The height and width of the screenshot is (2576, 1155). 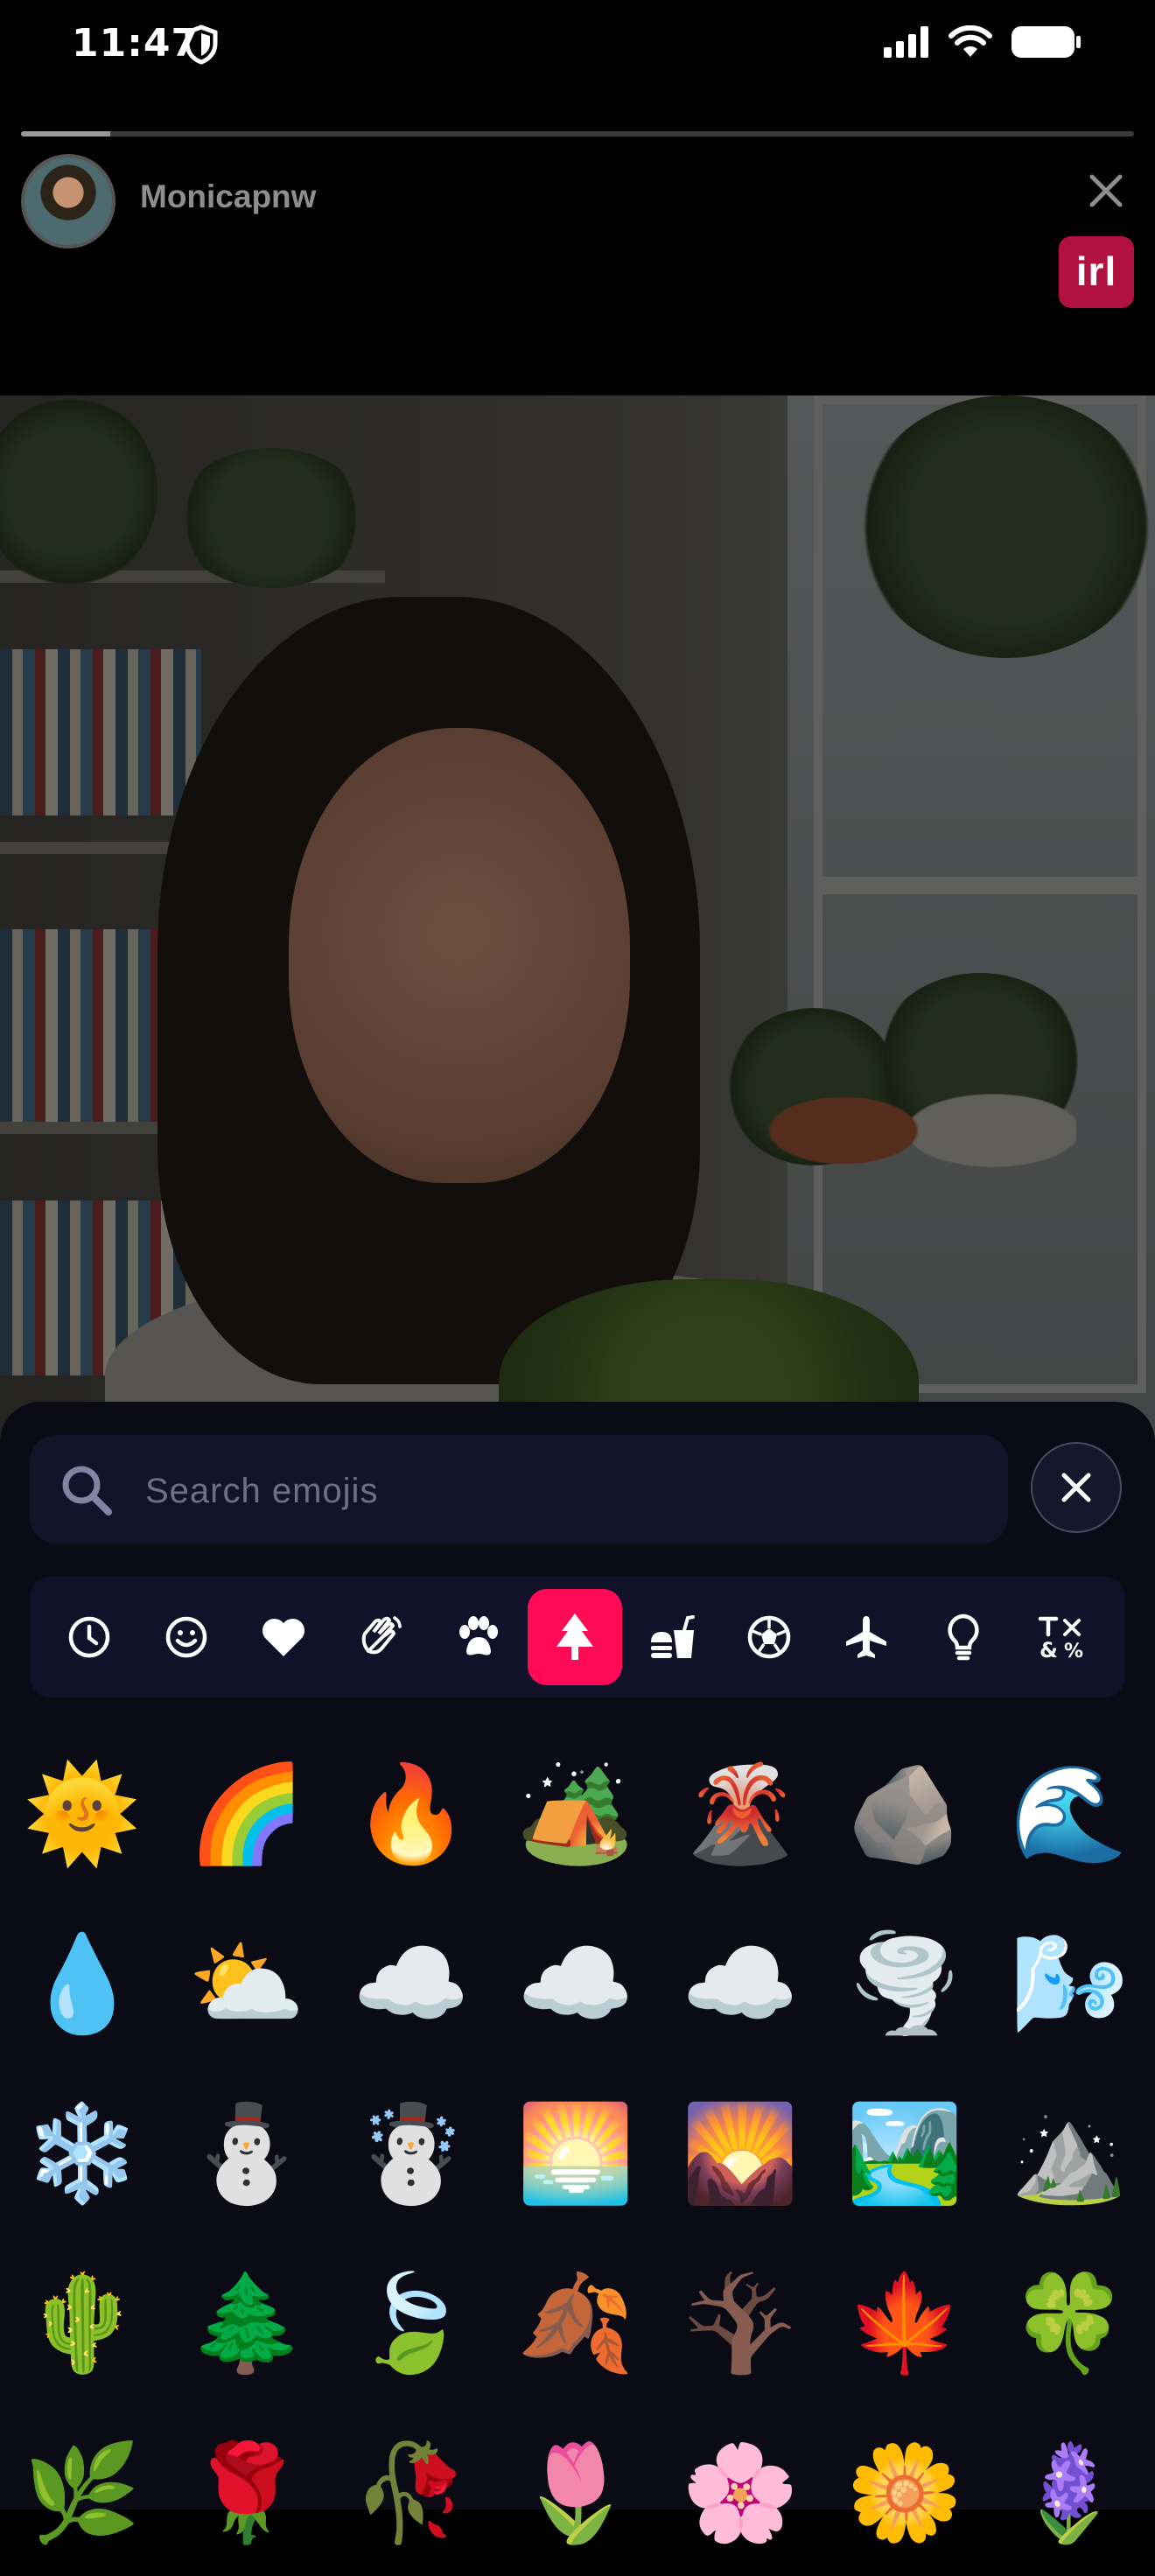 I want to click on smiley-icon, so click(x=186, y=1637).